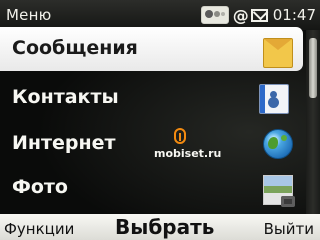 This screenshot has height=240, width=320. I want to click on softkey-bar: Функции Выбрать Выйти, so click(160, 227).